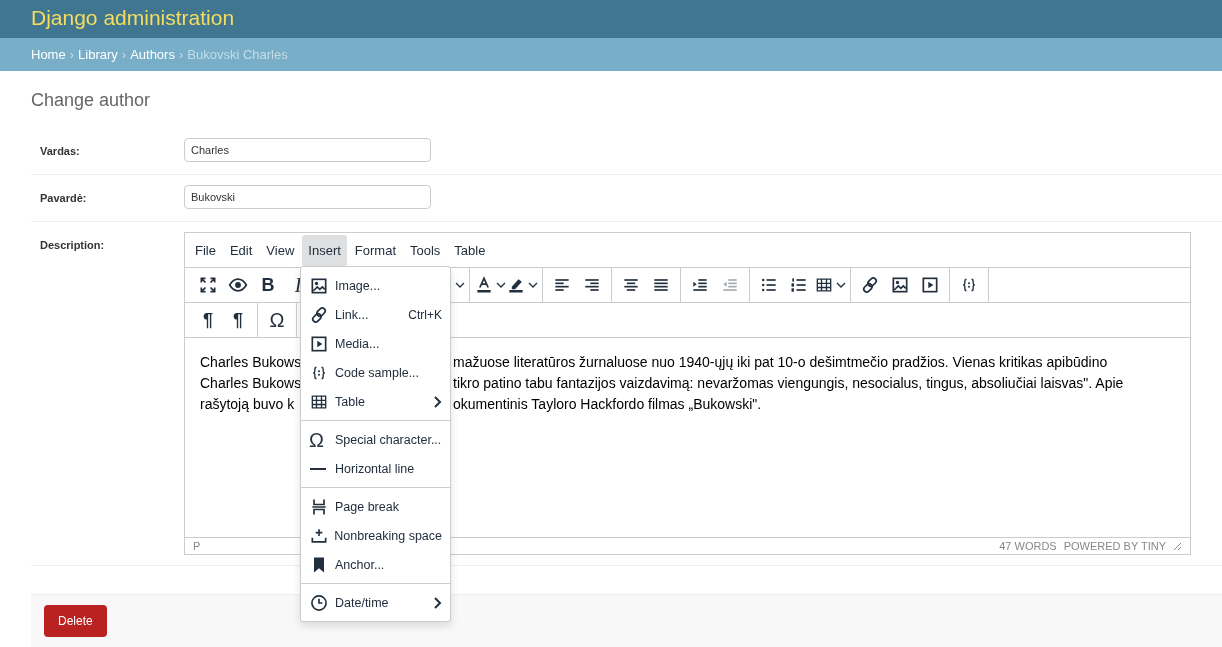 Image resolution: width=1222 pixels, height=647 pixels. What do you see at coordinates (60, 151) in the screenshot?
I see `field-label: Vardas:` at bounding box center [60, 151].